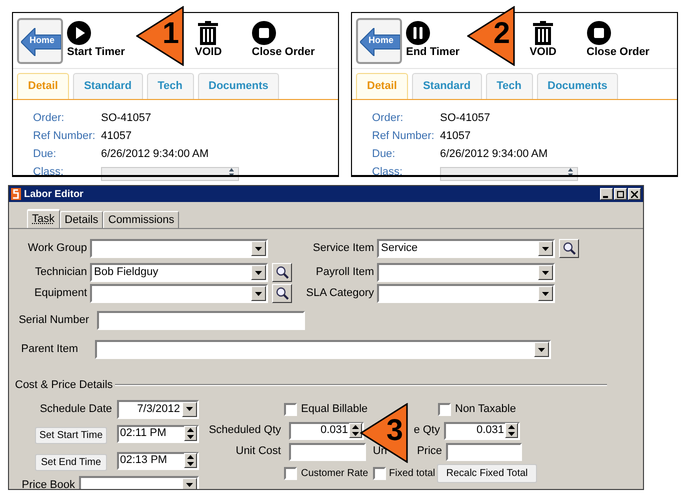  I want to click on combo-box: Bob Fieldguy, so click(179, 272).